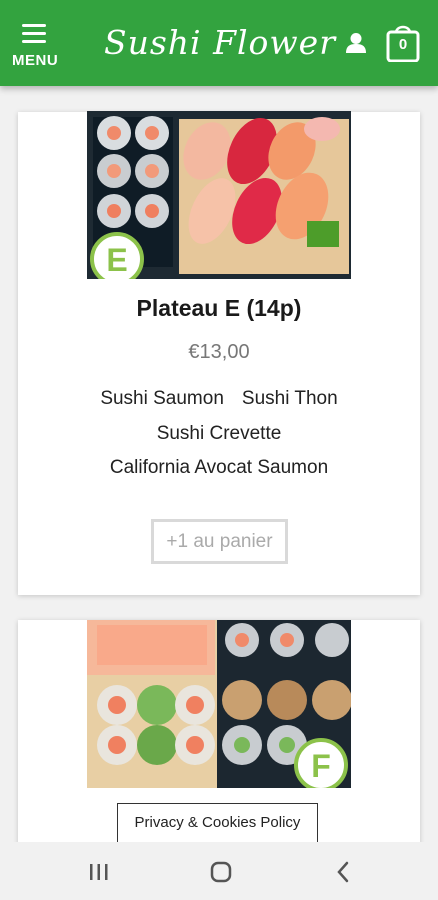  I want to click on photo-badge: F, so click(321, 766).